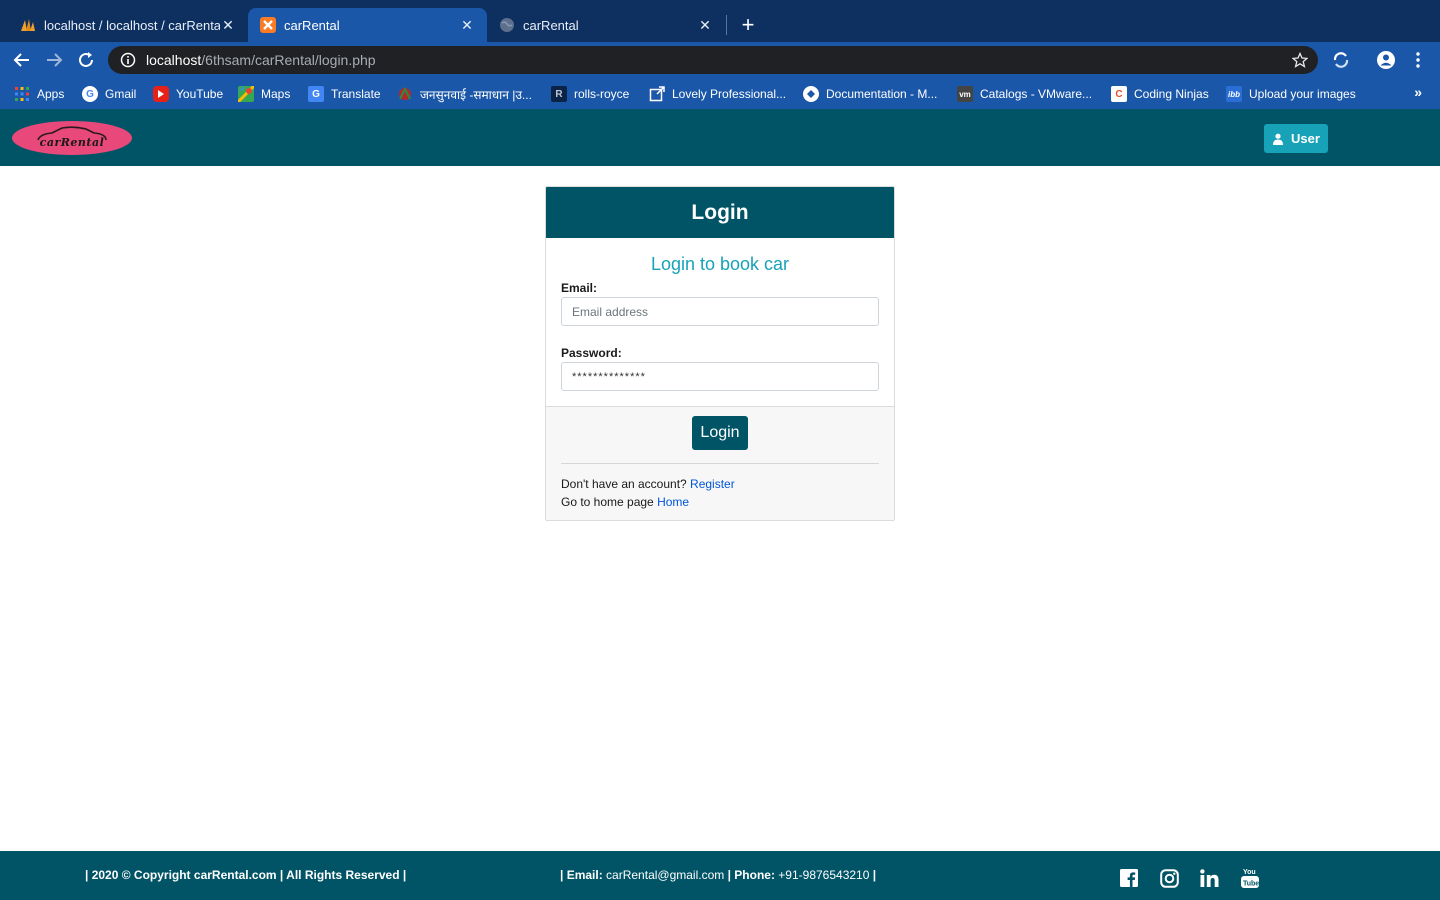 This screenshot has width=1440, height=900. I want to click on tab-carrental-active: carRental ✕, so click(367, 25).